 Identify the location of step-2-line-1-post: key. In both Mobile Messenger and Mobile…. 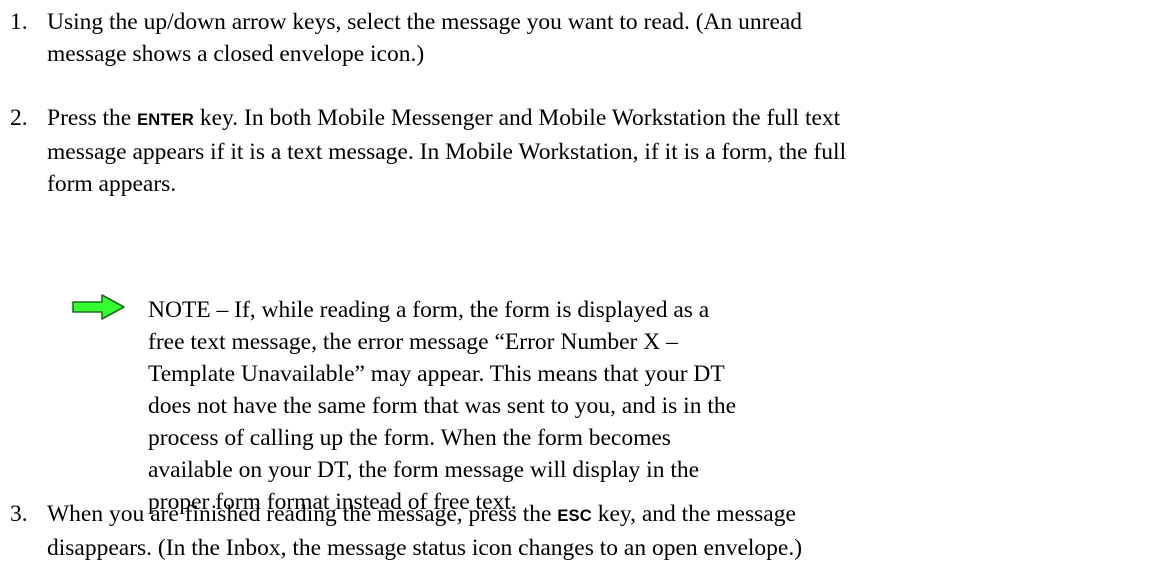
(517, 118).